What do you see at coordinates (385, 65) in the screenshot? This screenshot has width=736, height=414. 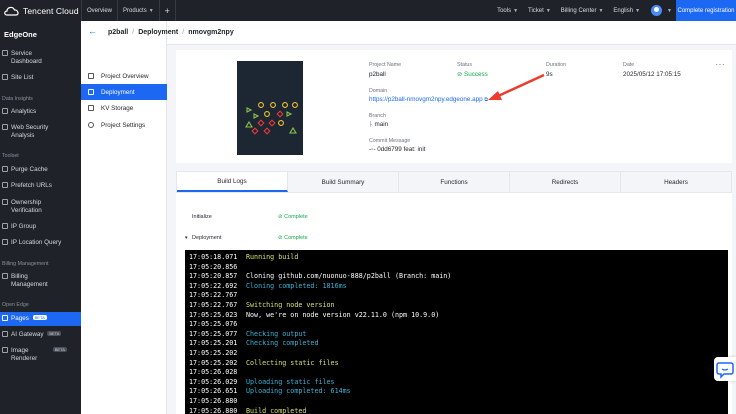 I see `project-name-label: Project Name` at bounding box center [385, 65].